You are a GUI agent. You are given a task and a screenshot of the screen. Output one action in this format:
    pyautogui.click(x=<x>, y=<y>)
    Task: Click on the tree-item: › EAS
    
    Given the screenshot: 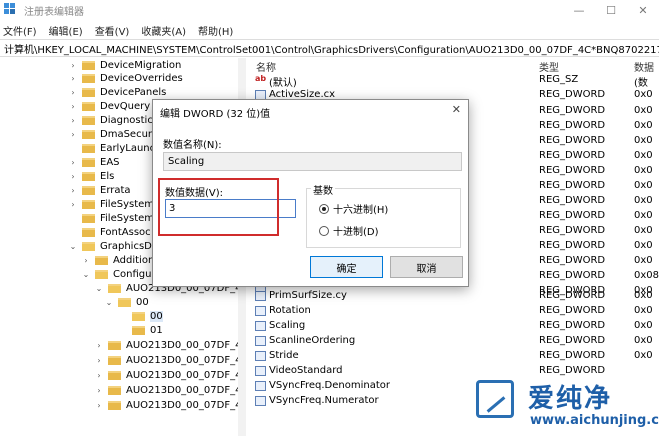 What is the action you would take?
    pyautogui.click(x=94, y=162)
    